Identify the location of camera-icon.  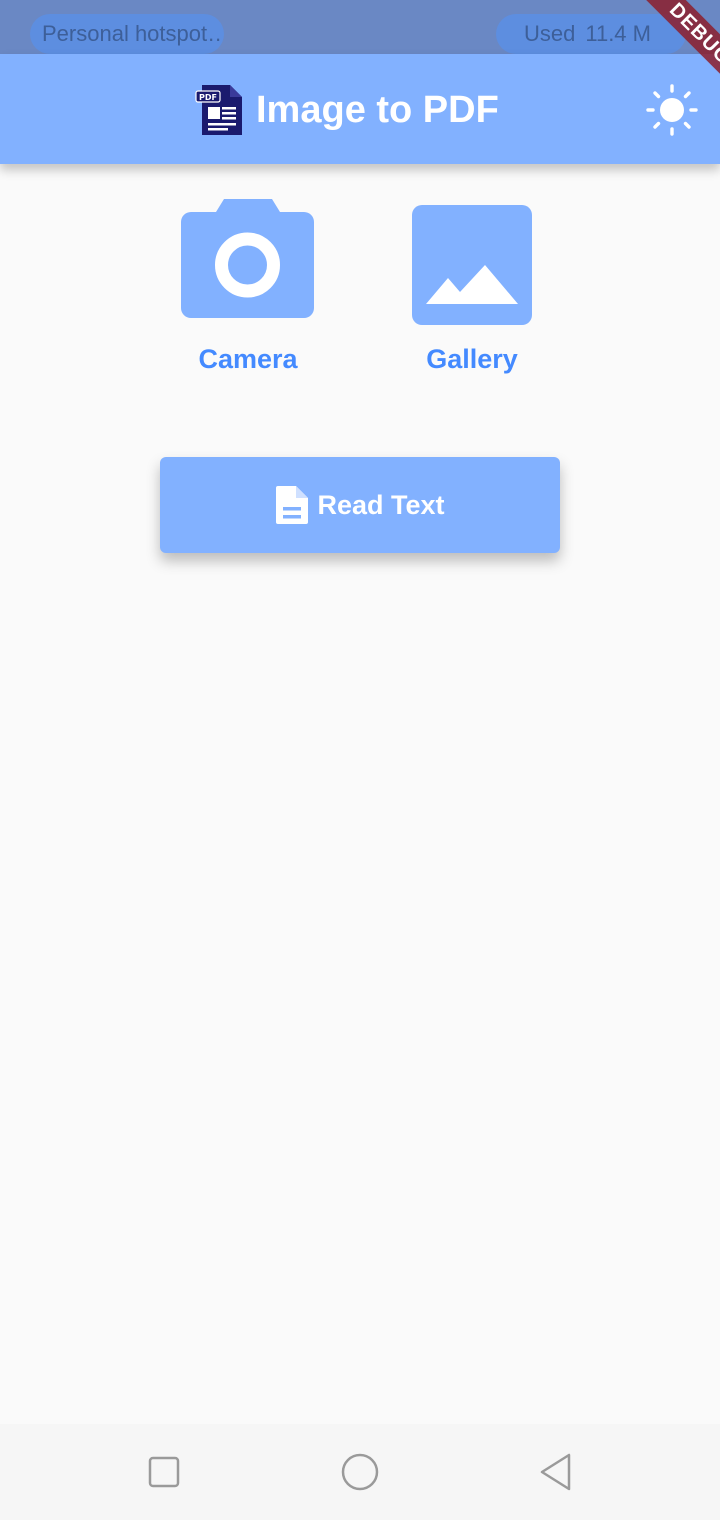
(247, 258).